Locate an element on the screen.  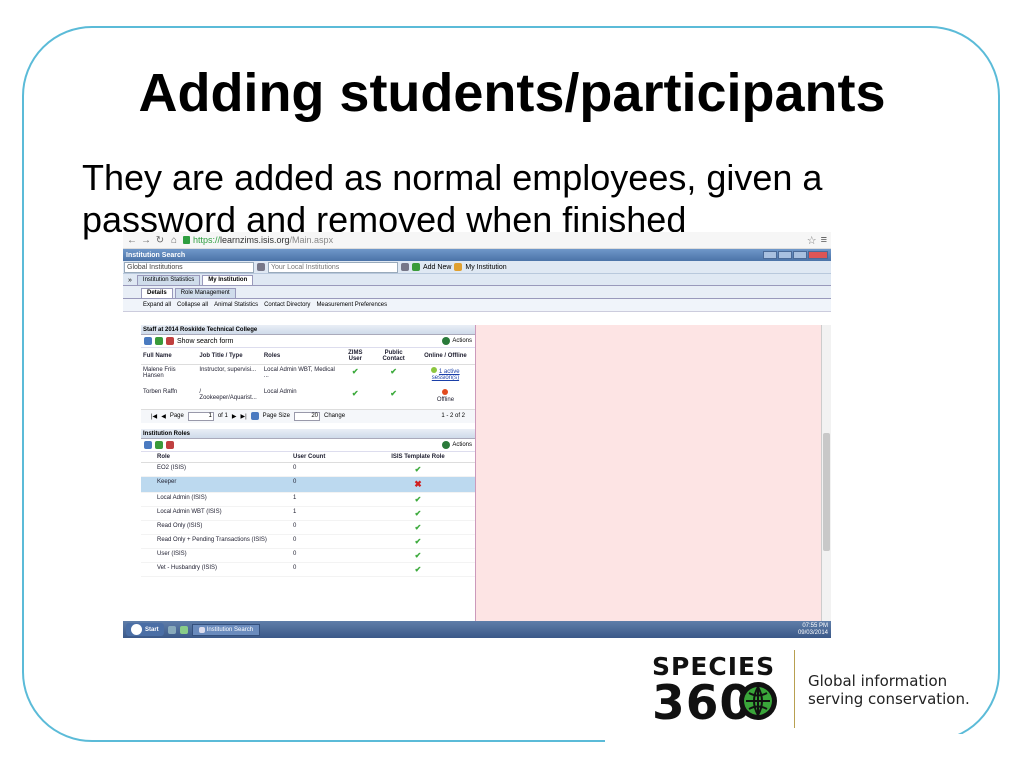
measurement-preferences-button: Measurement Preferences is located at coordinates (351, 305).